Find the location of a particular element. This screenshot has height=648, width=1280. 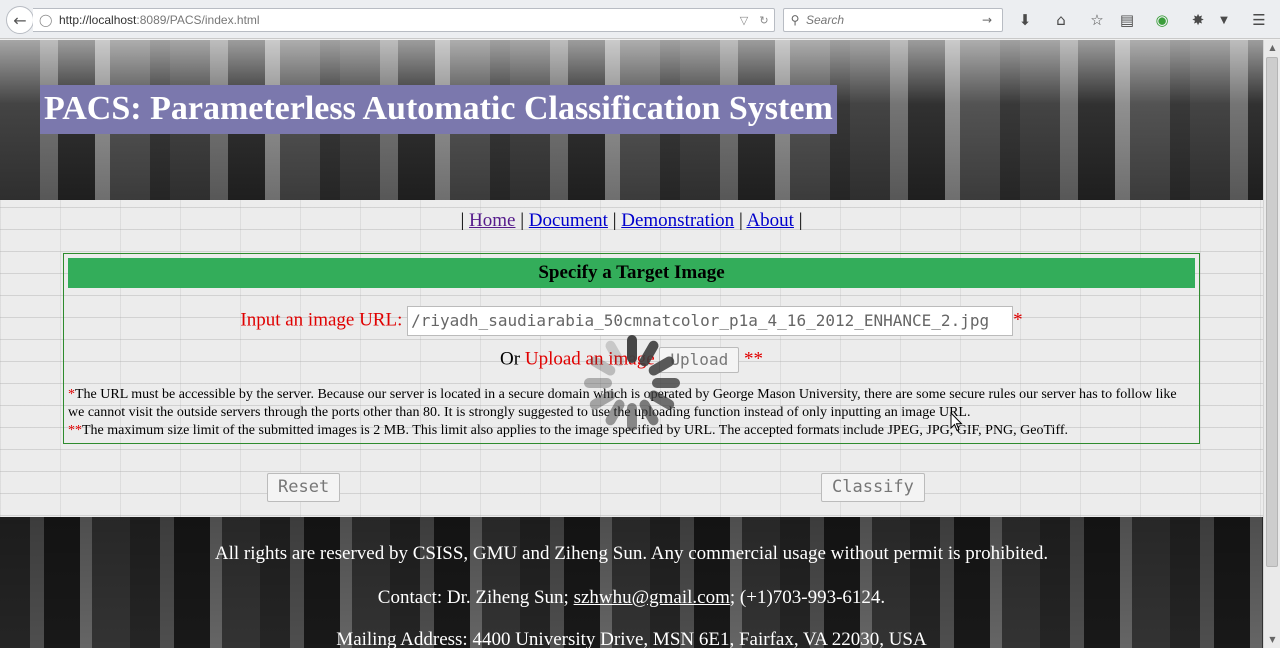

nav-link-home: Home is located at coordinates (492, 220).